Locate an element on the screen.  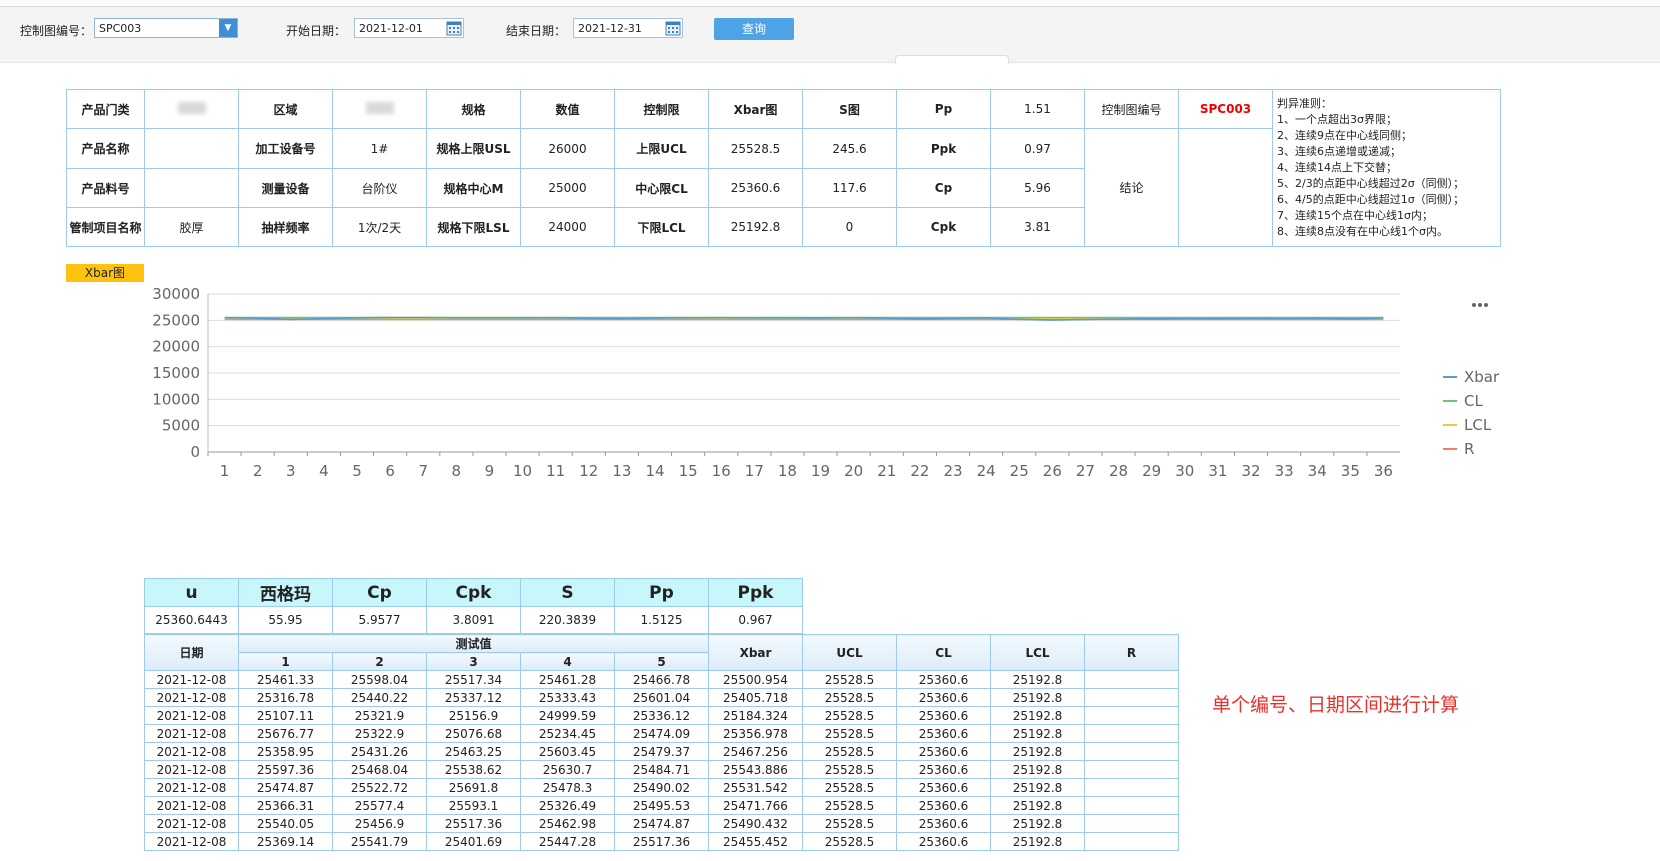
more-dots-icon is located at coordinates (1480, 305).